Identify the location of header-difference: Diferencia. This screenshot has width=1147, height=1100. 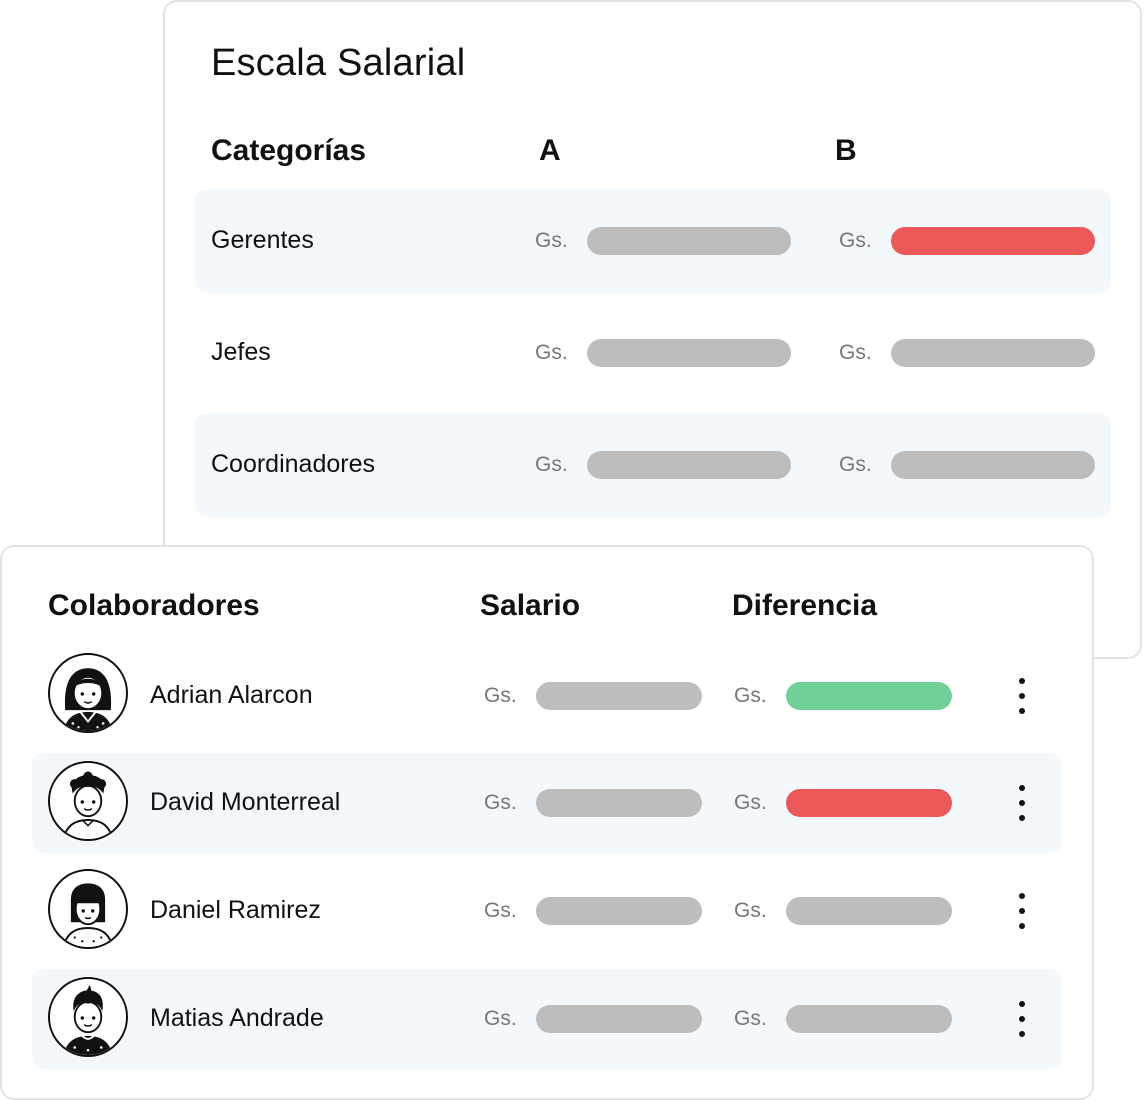
(805, 605).